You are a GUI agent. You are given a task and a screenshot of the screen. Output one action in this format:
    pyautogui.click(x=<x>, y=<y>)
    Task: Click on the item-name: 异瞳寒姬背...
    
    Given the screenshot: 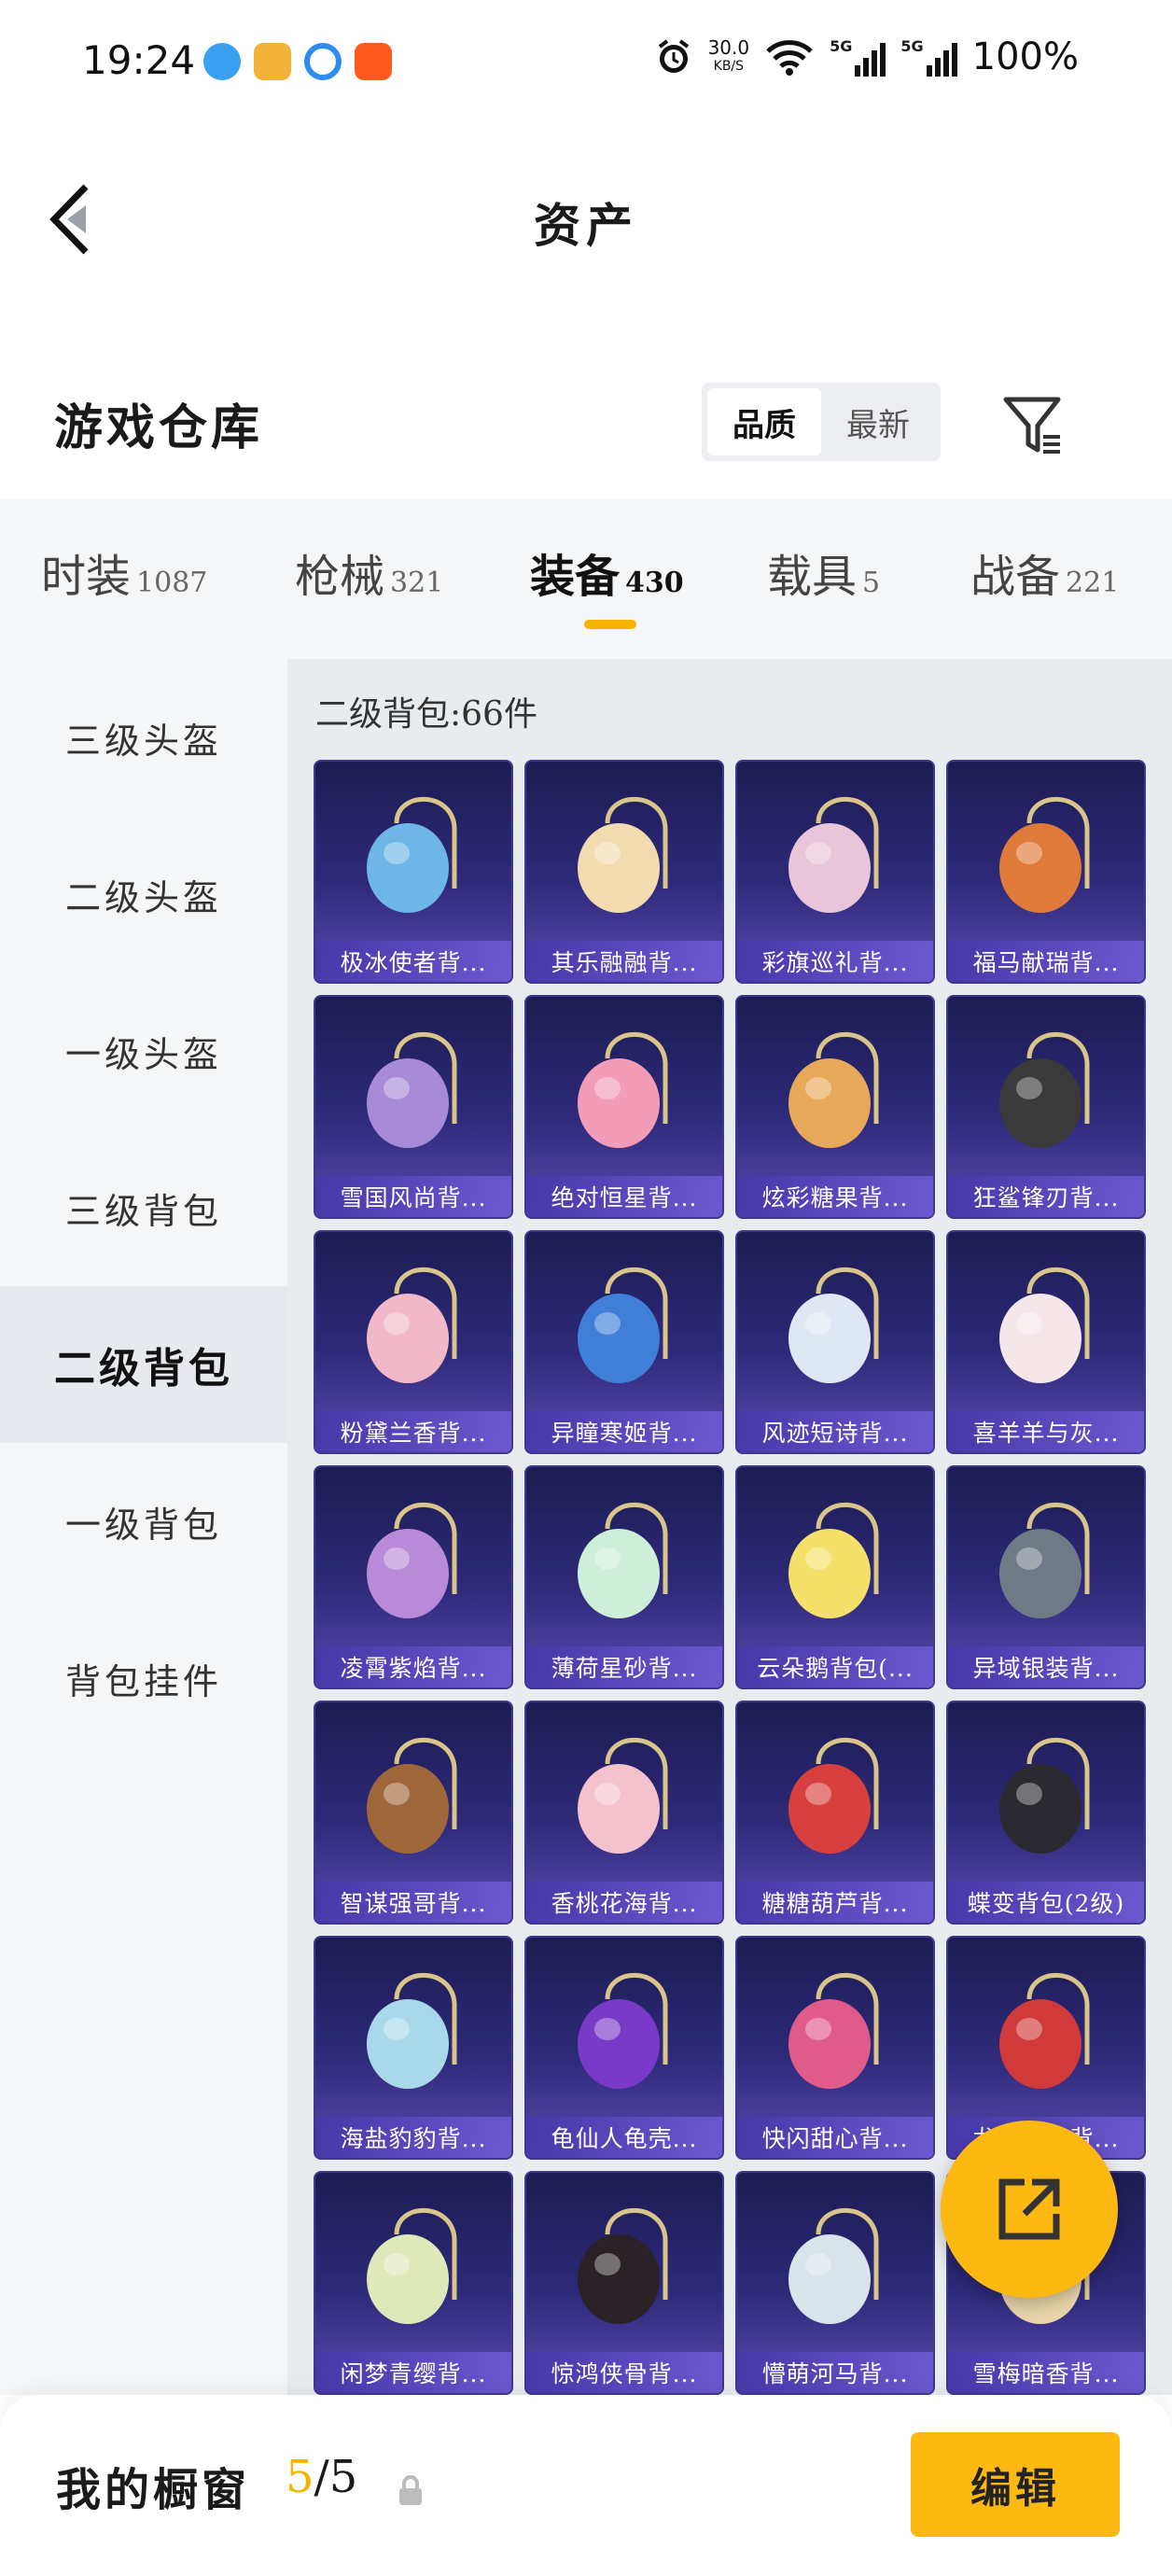 What is the action you would take?
    pyautogui.click(x=624, y=1431)
    